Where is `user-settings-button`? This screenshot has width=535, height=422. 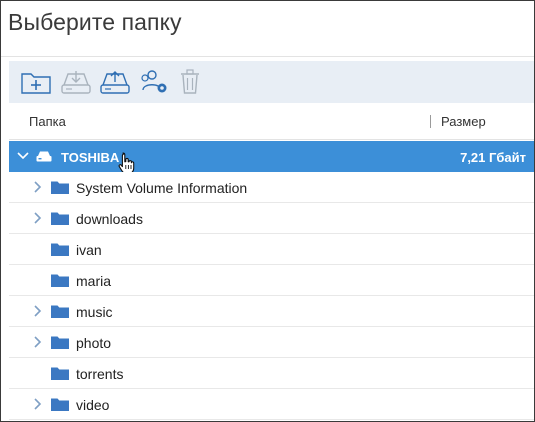 user-settings-button is located at coordinates (154, 82).